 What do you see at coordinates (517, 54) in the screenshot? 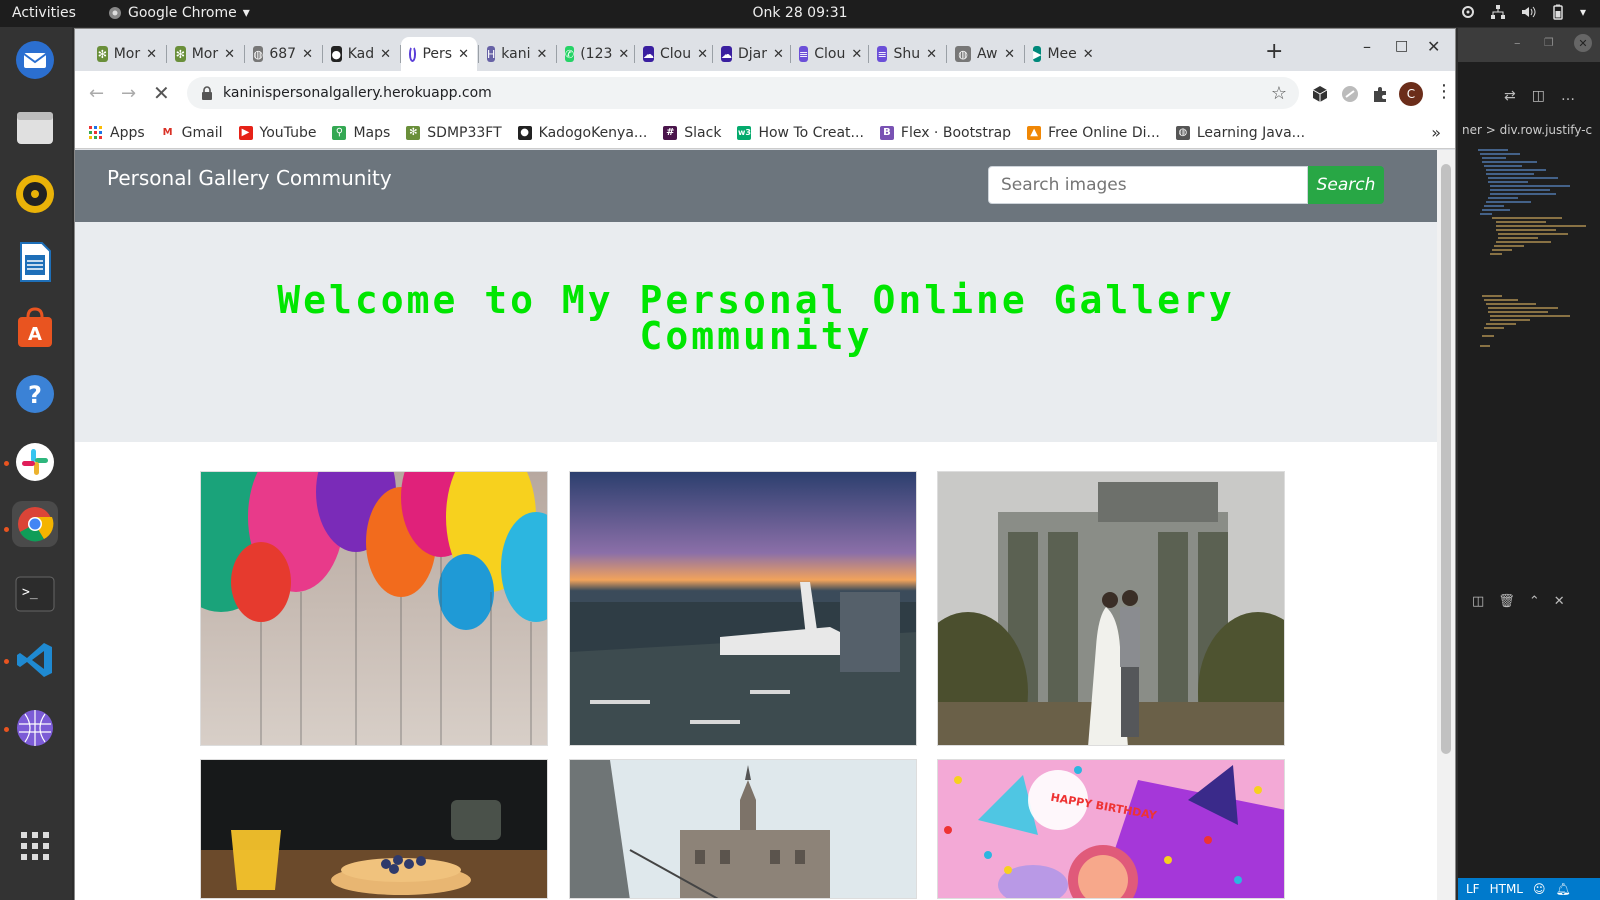
I see `browser-tab: Hkani ✕` at bounding box center [517, 54].